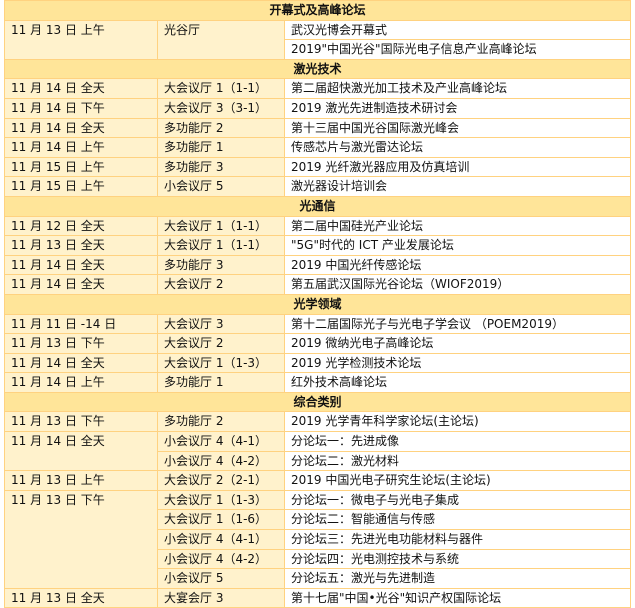  Describe the element at coordinates (221, 597) in the screenshot. I see `venue-cell: 大宴会厅 3` at that location.